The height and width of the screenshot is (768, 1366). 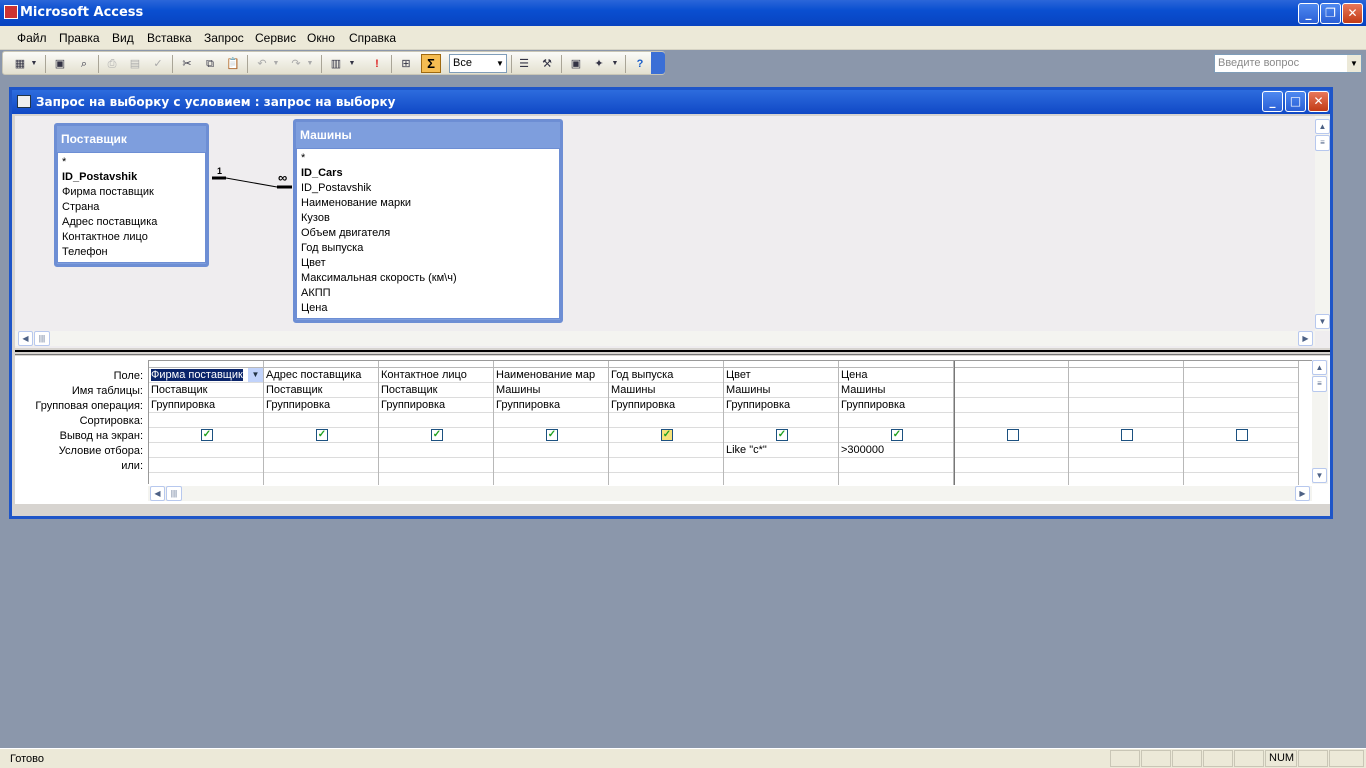 I want to click on grid-column-2: Адрес поставщика Поставщик Группировка ✓, so click(x=321, y=423).